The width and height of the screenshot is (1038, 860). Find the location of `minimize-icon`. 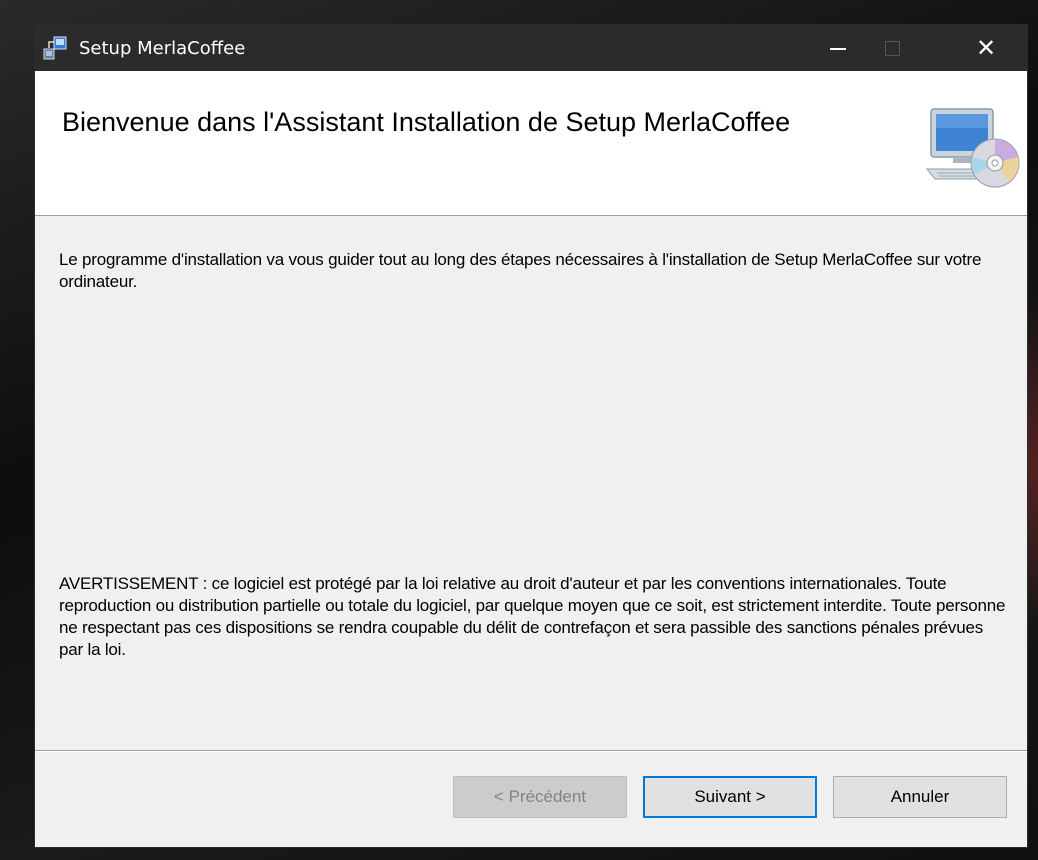

minimize-icon is located at coordinates (838, 49).